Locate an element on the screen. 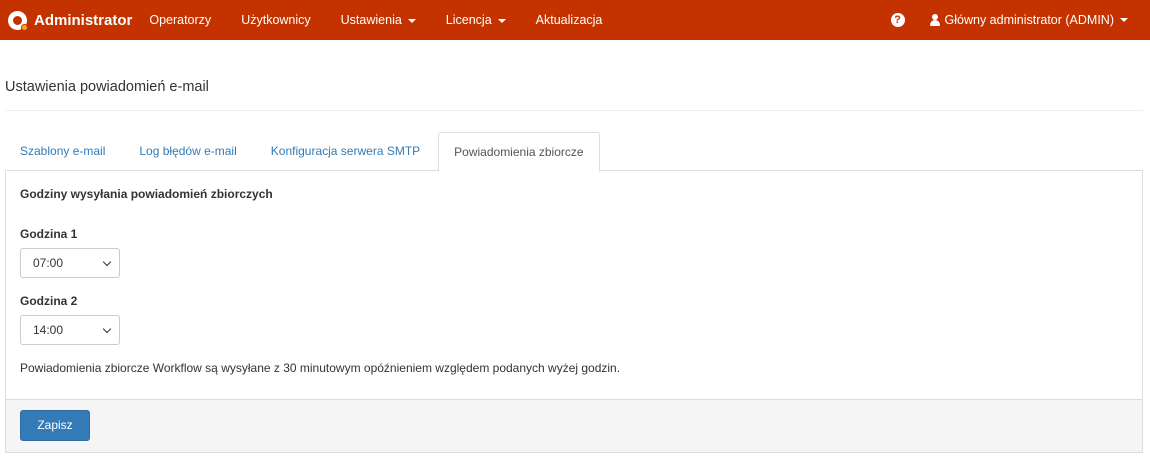 Image resolution: width=1150 pixels, height=457 pixels. tab-powiadomienia-zbiorcze: Powiadomienia zbiorcze is located at coordinates (519, 152).